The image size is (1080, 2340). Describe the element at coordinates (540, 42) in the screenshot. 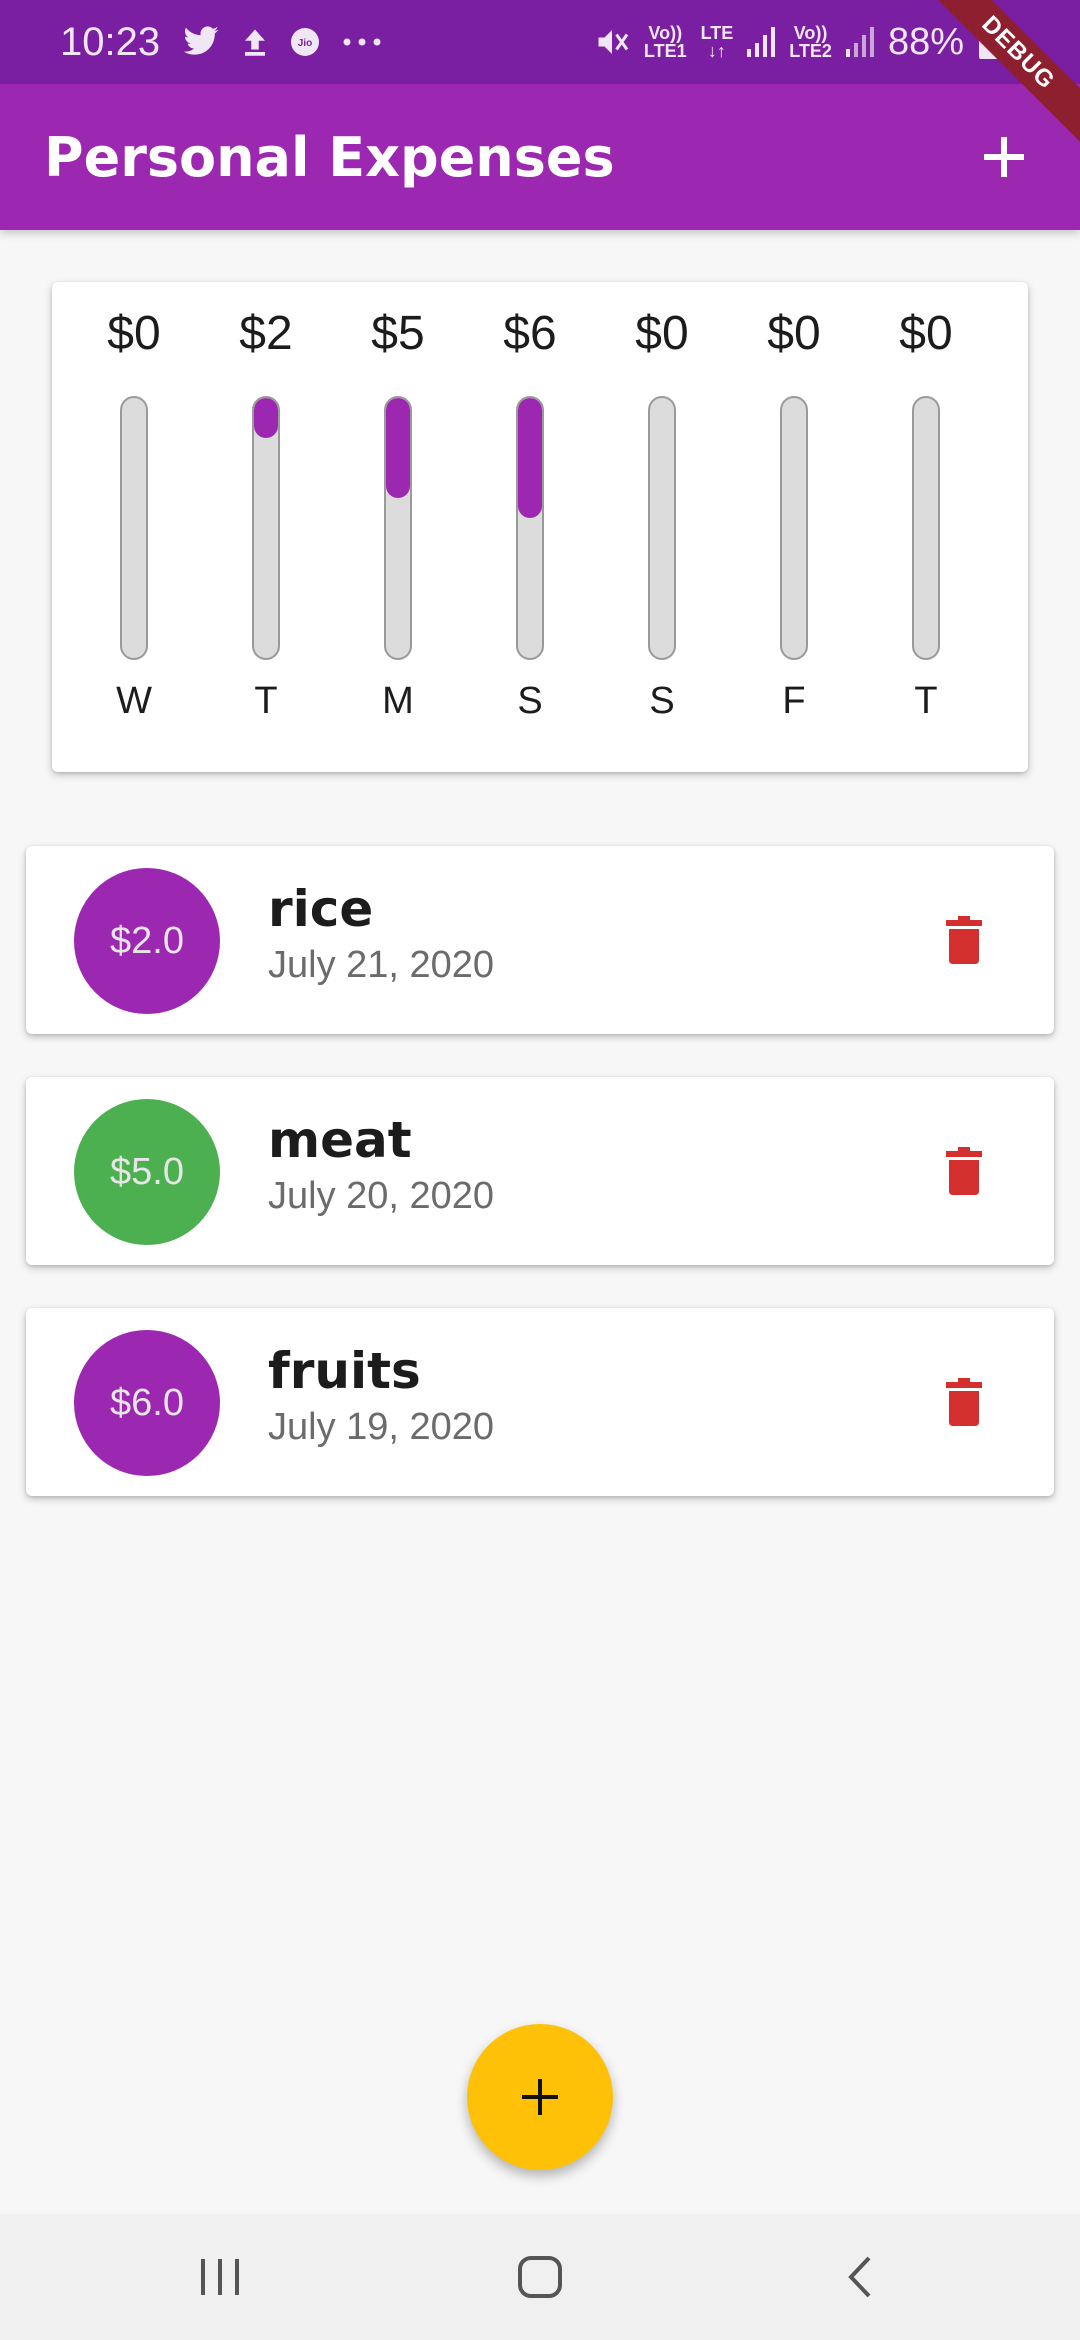

I see `status-bar: 10:23 Jio Vo)) LTE1 LTE ↓↑ Vo)) LTE2 88%` at that location.